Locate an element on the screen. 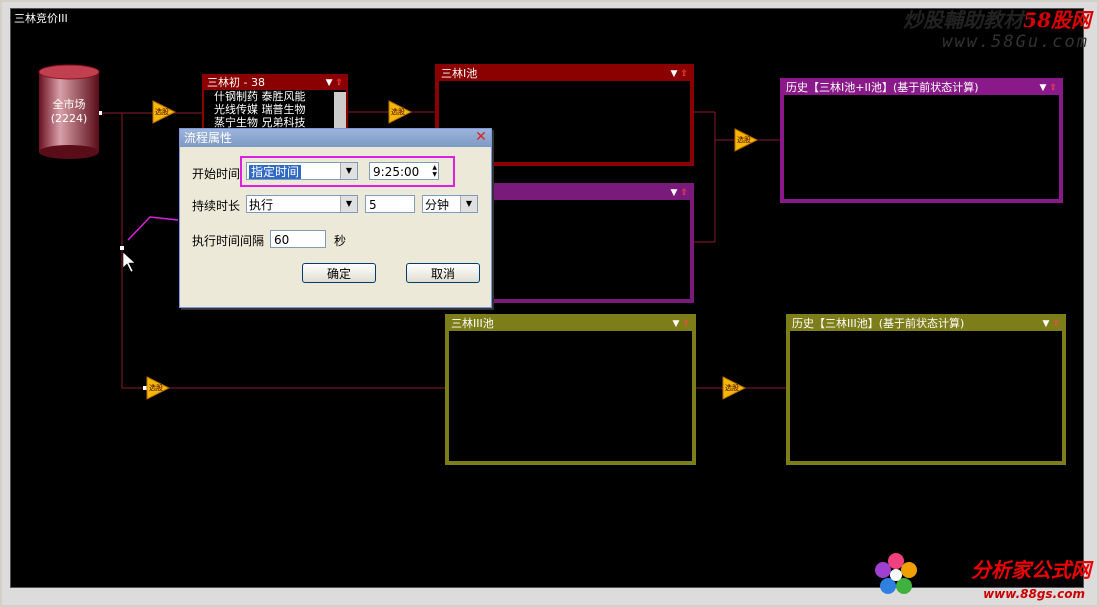 The width and height of the screenshot is (1099, 607). filter-node-4: 选股 is located at coordinates (158, 388).